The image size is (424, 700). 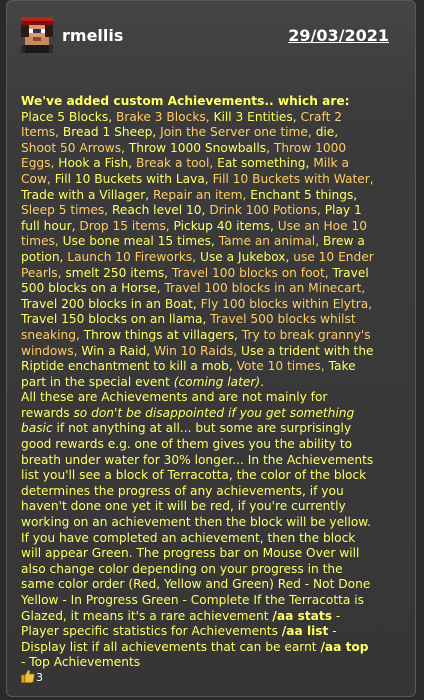 What do you see at coordinates (286, 303) in the screenshot?
I see `achievement-item: Fly 100 blocks within Elytra,` at bounding box center [286, 303].